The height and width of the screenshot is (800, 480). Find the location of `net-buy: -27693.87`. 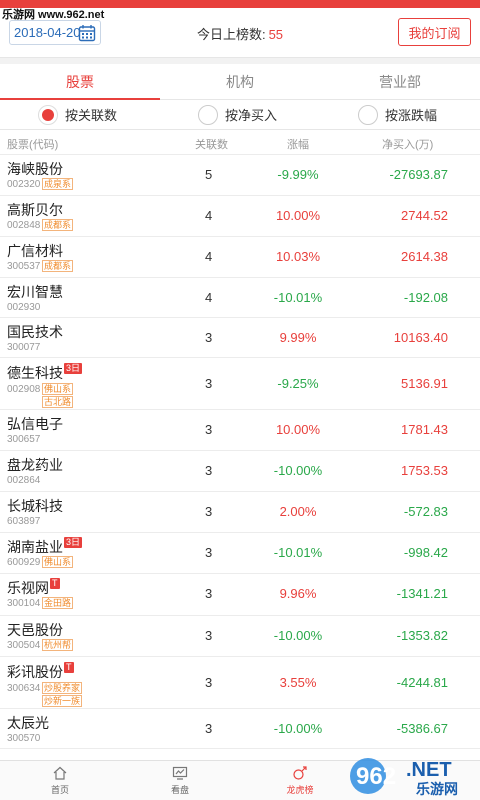

net-buy: -27693.87 is located at coordinates (418, 174).